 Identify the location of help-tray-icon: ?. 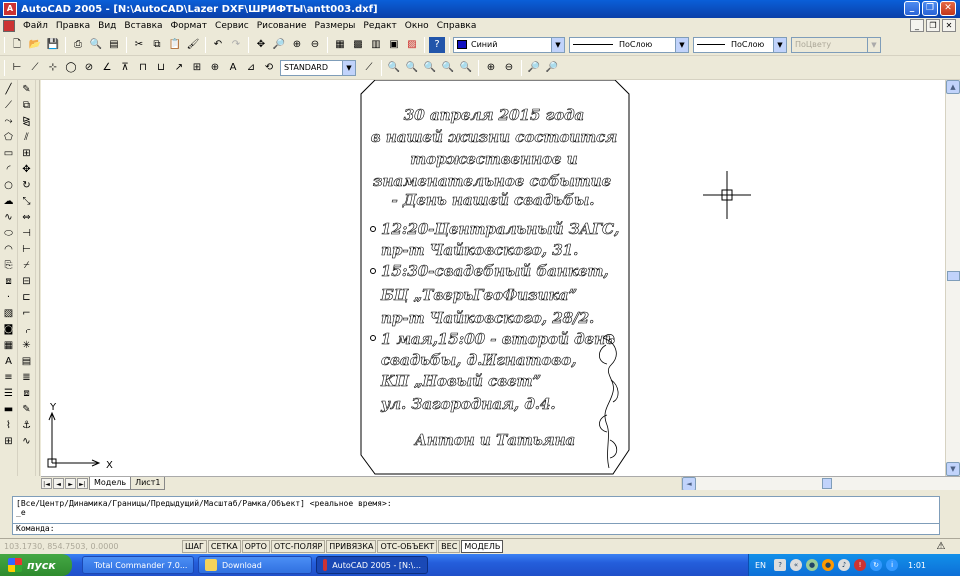
(780, 565).